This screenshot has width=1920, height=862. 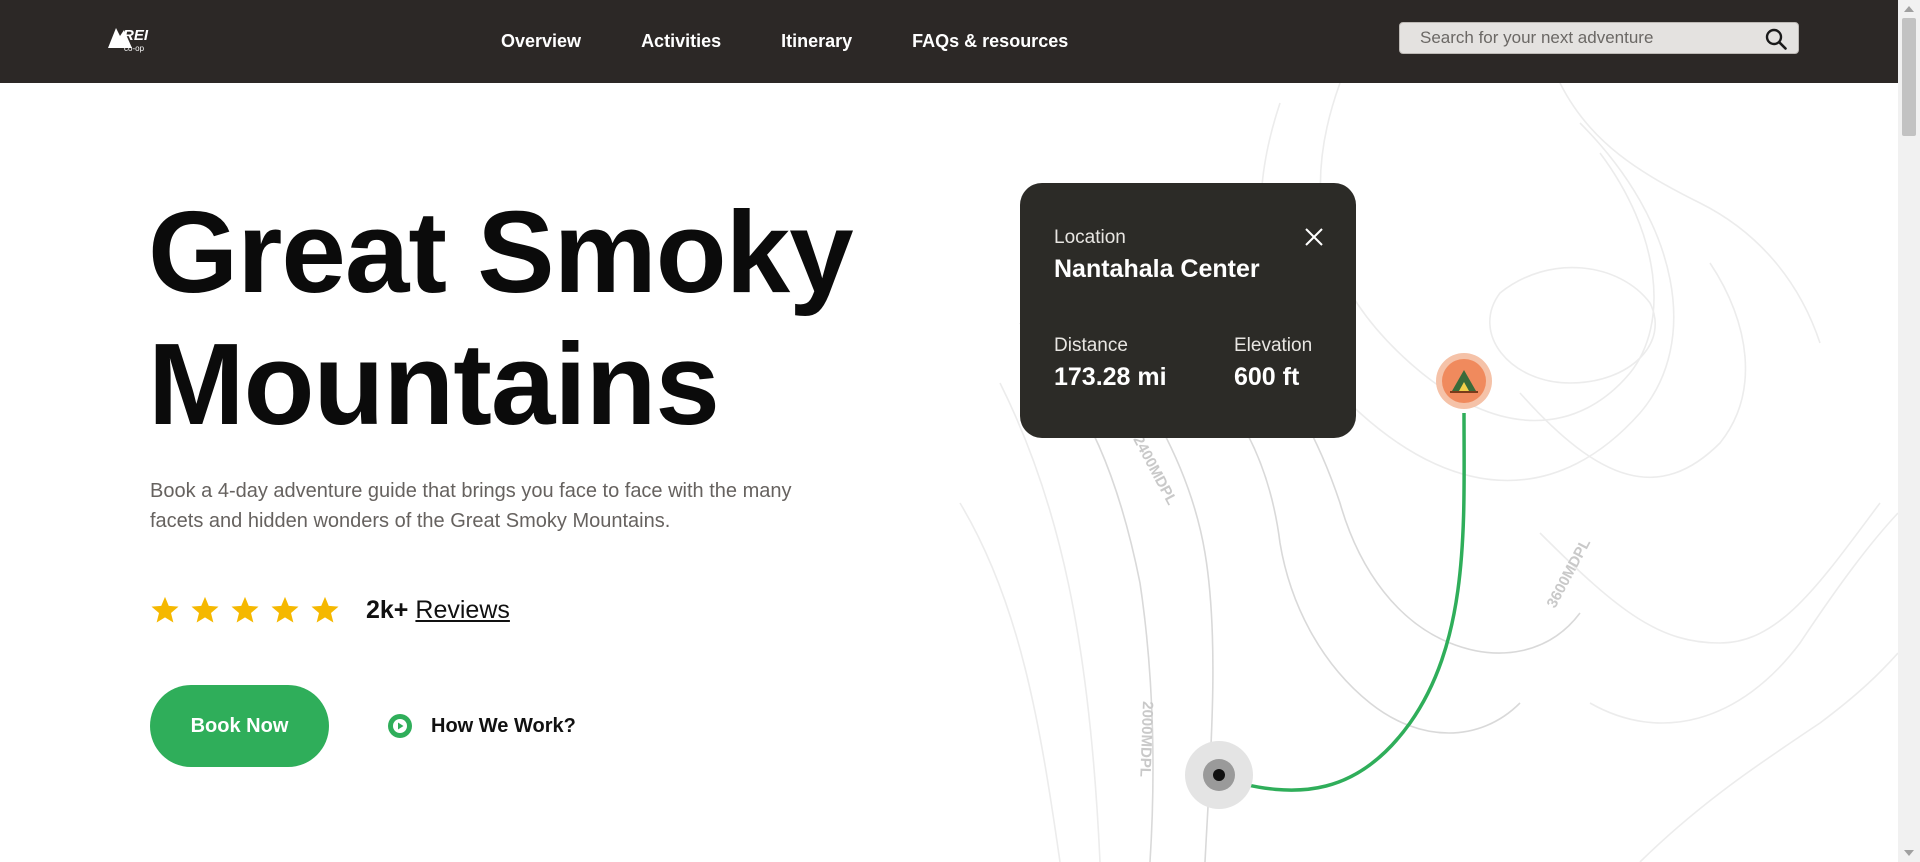 I want to click on scroll-up-arrow, so click(x=1909, y=9).